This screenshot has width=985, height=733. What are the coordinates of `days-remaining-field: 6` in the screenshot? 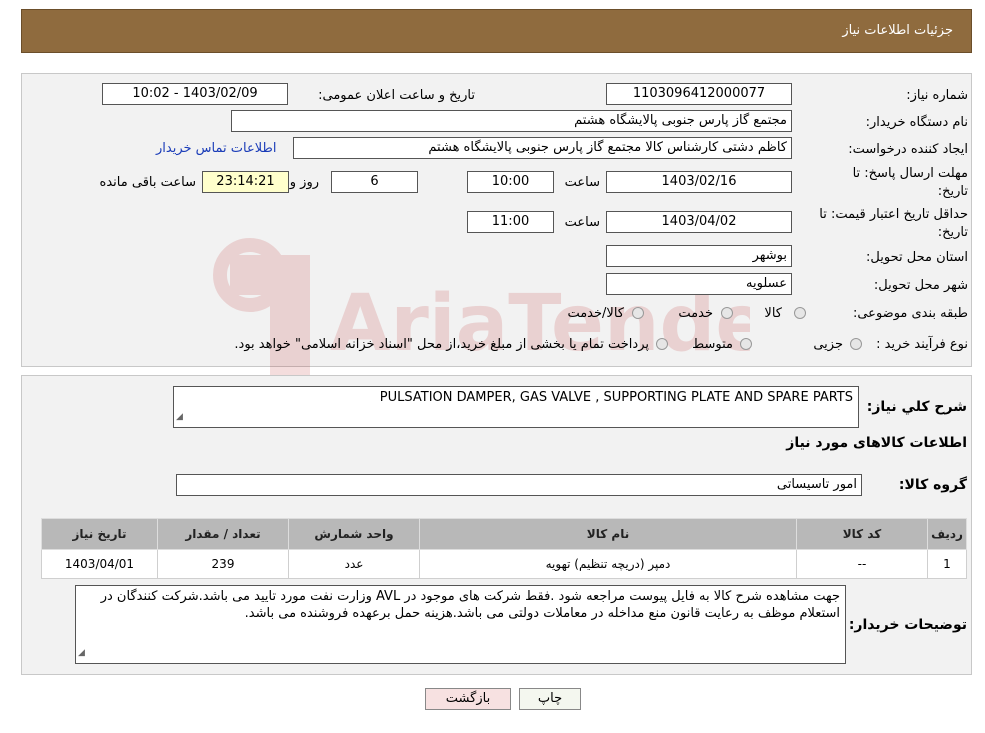 It's located at (374, 182).